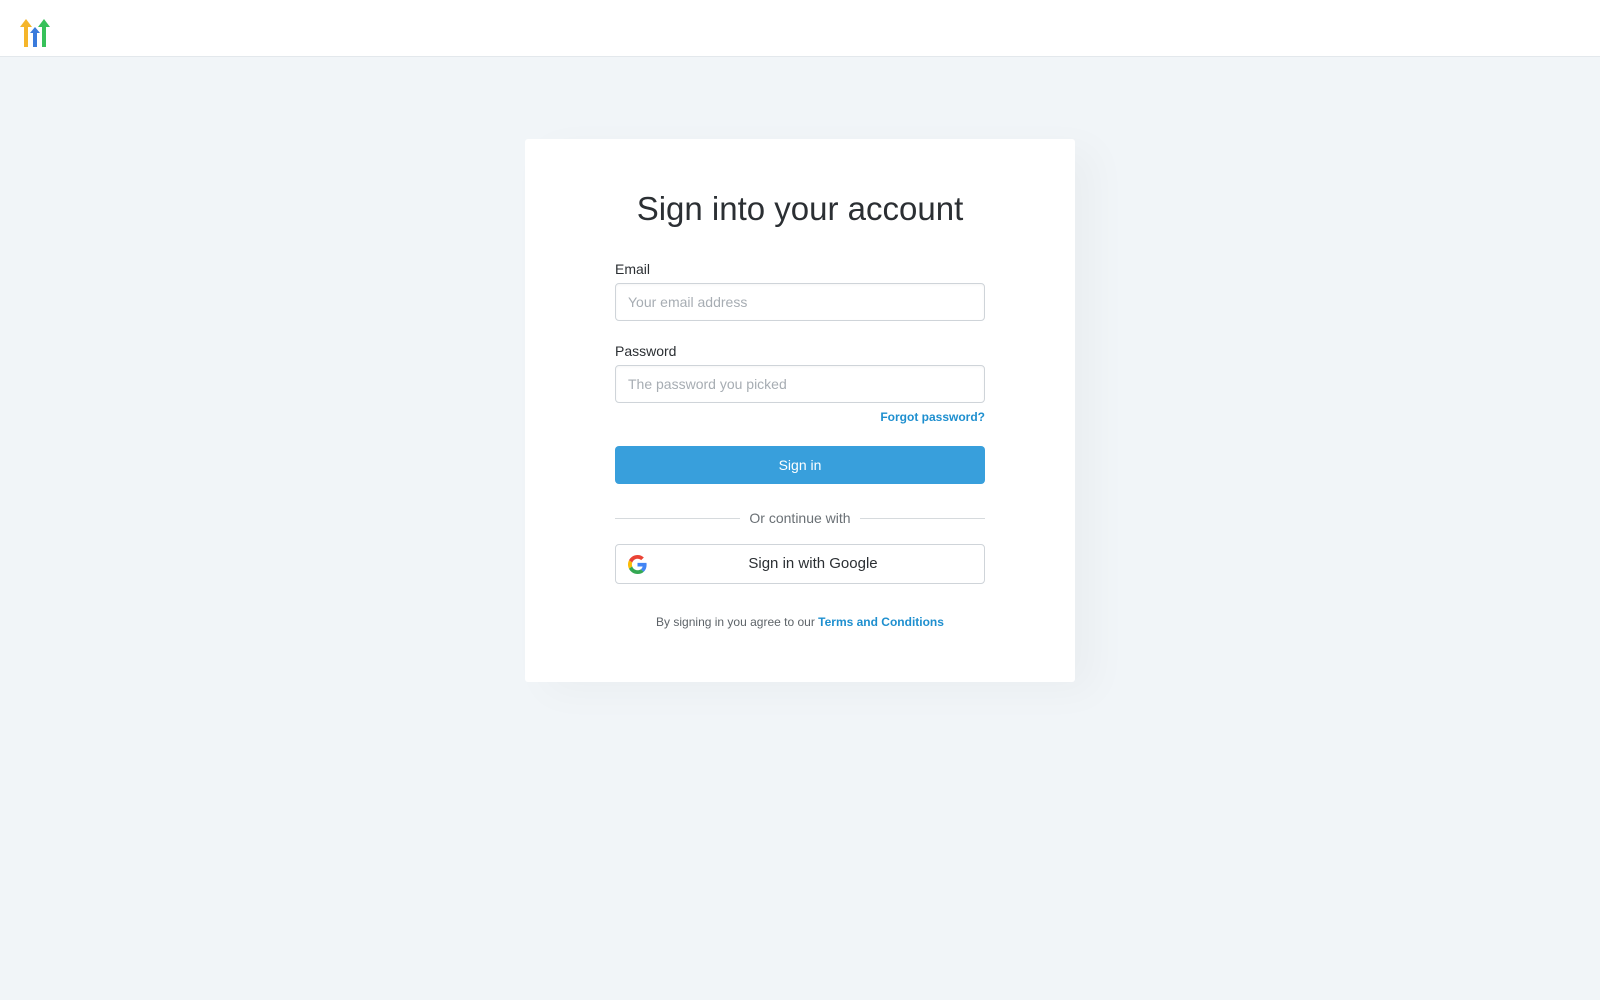  What do you see at coordinates (800, 465) in the screenshot?
I see `sign-in-button: Sign in` at bounding box center [800, 465].